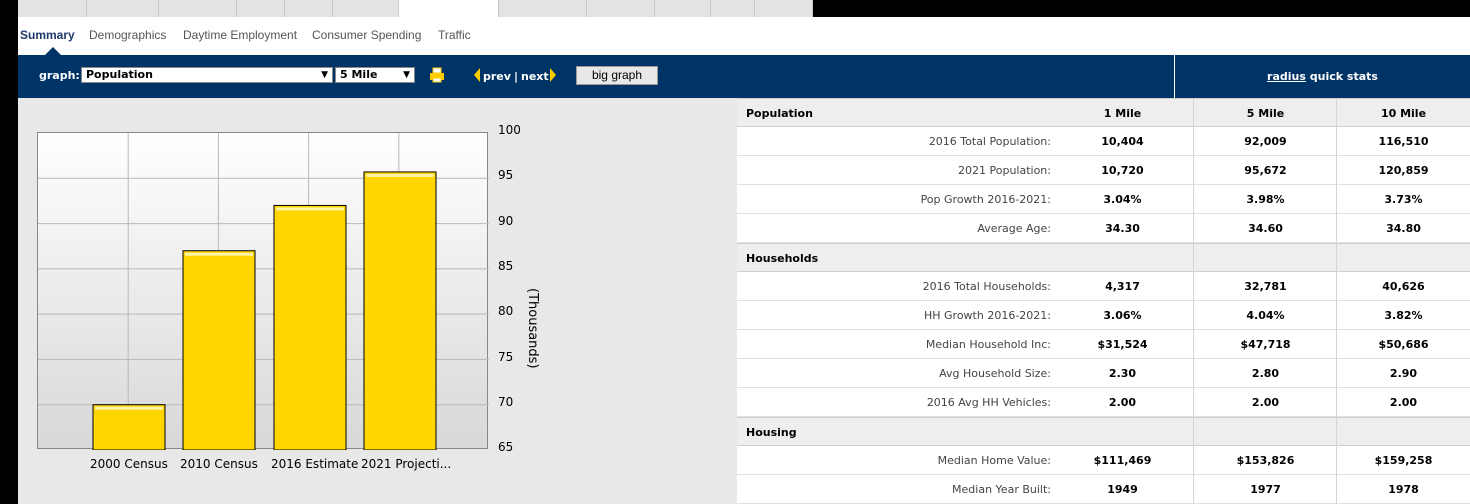  Describe the element at coordinates (1122, 170) in the screenshot. I see `row-value: 10,720` at that location.